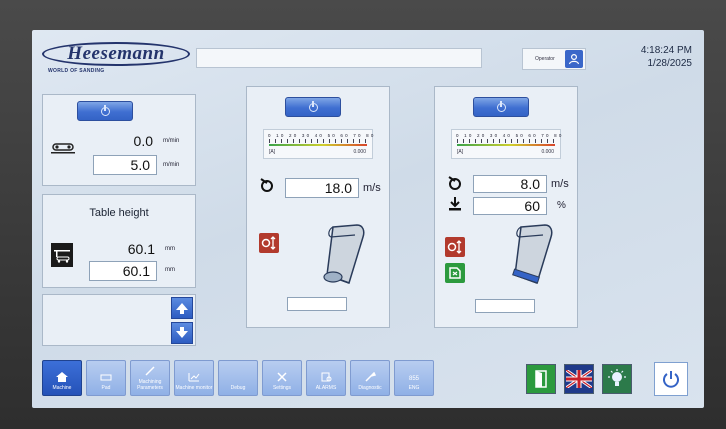  What do you see at coordinates (63, 150) in the screenshot?
I see `conveyor-icon` at bounding box center [63, 150].